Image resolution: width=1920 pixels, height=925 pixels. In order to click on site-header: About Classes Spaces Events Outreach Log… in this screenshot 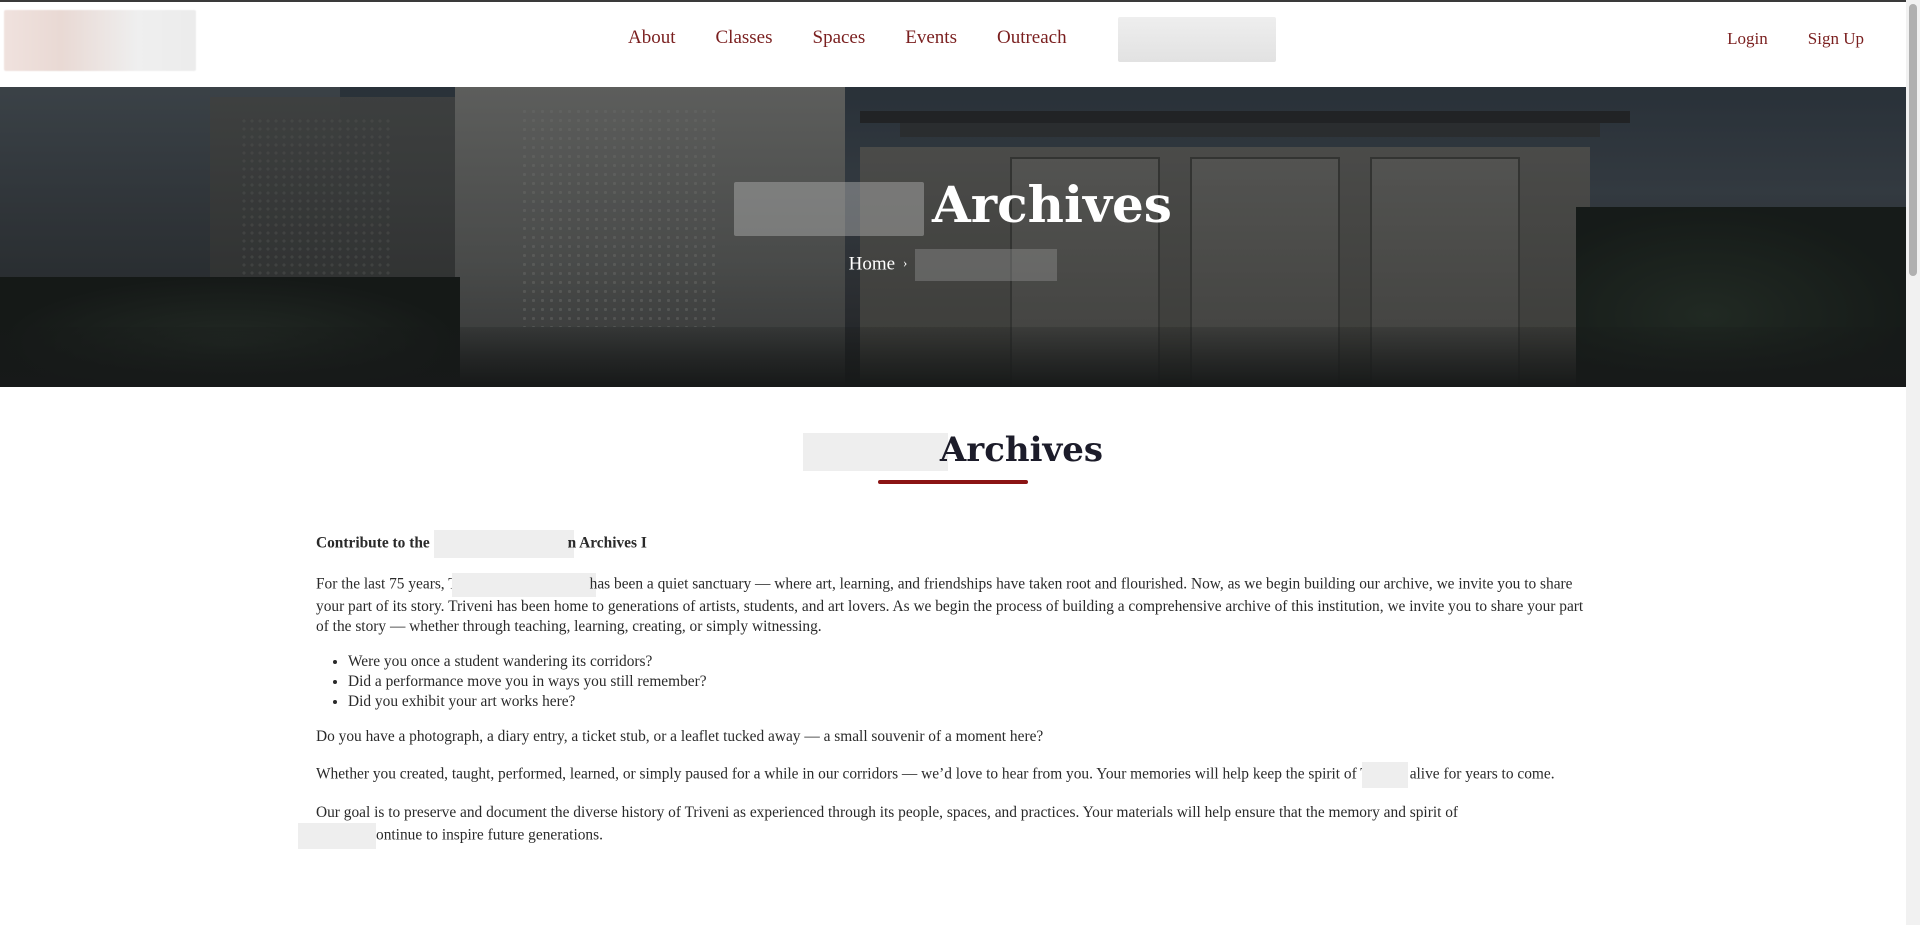, I will do `click(953, 44)`.